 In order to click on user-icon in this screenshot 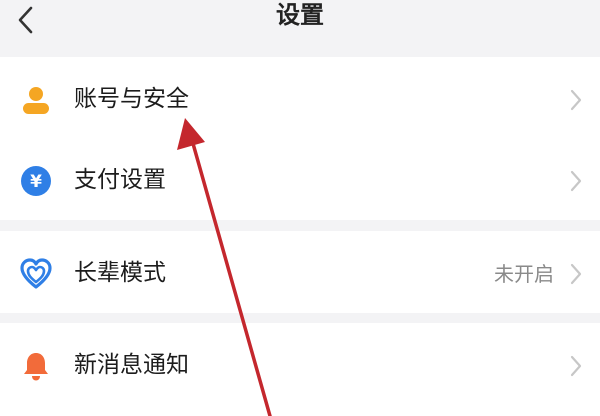, I will do `click(36, 100)`.